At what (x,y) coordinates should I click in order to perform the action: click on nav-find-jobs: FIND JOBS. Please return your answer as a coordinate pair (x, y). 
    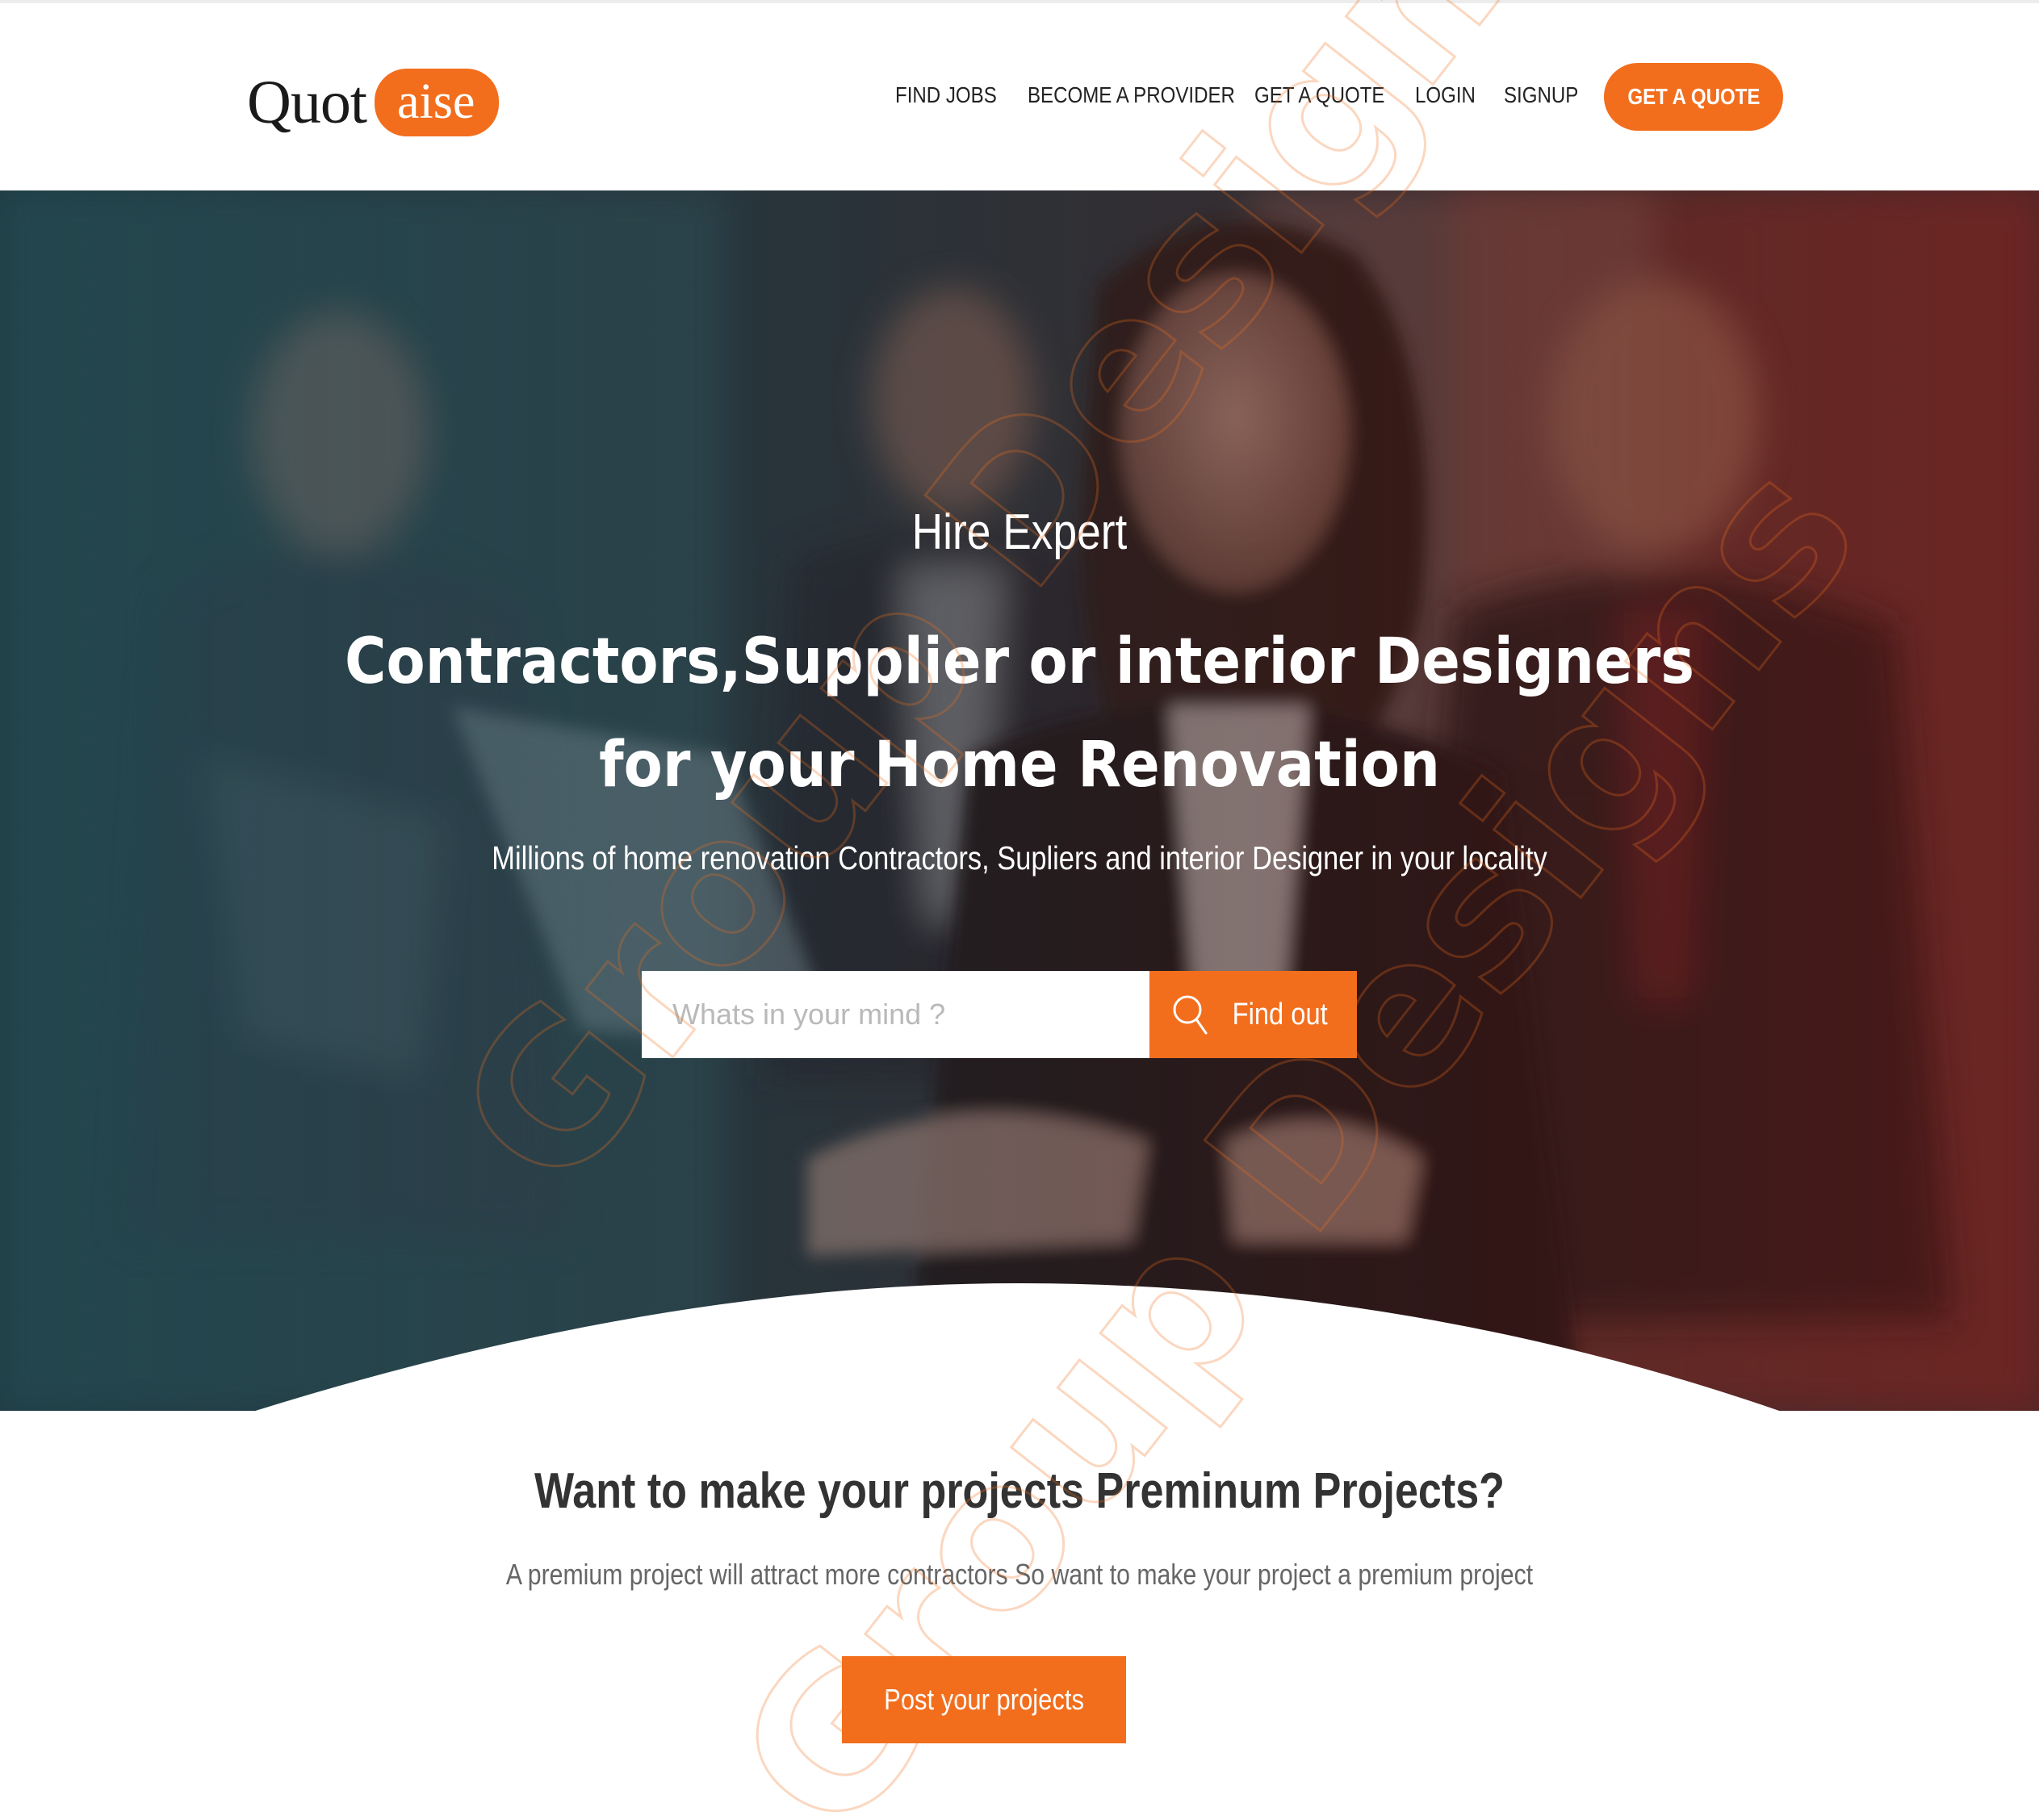
    Looking at the image, I should click on (946, 95).